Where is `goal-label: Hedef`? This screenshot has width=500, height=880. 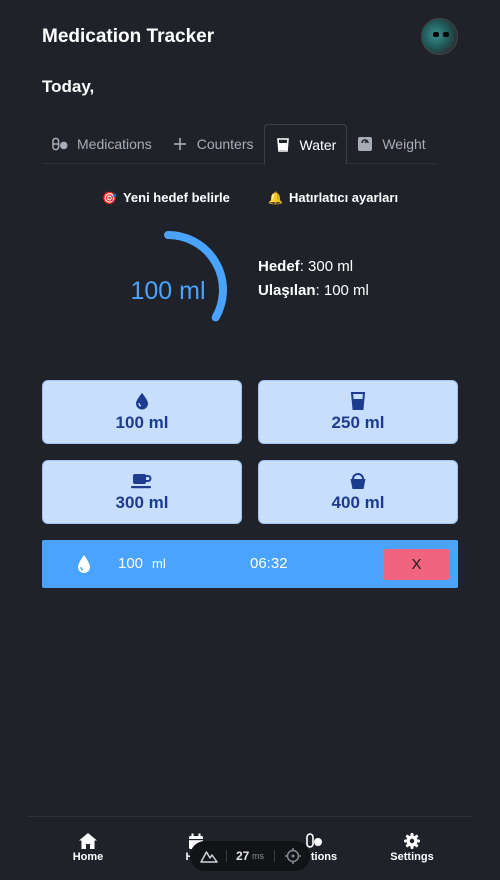
goal-label: Hedef is located at coordinates (279, 266).